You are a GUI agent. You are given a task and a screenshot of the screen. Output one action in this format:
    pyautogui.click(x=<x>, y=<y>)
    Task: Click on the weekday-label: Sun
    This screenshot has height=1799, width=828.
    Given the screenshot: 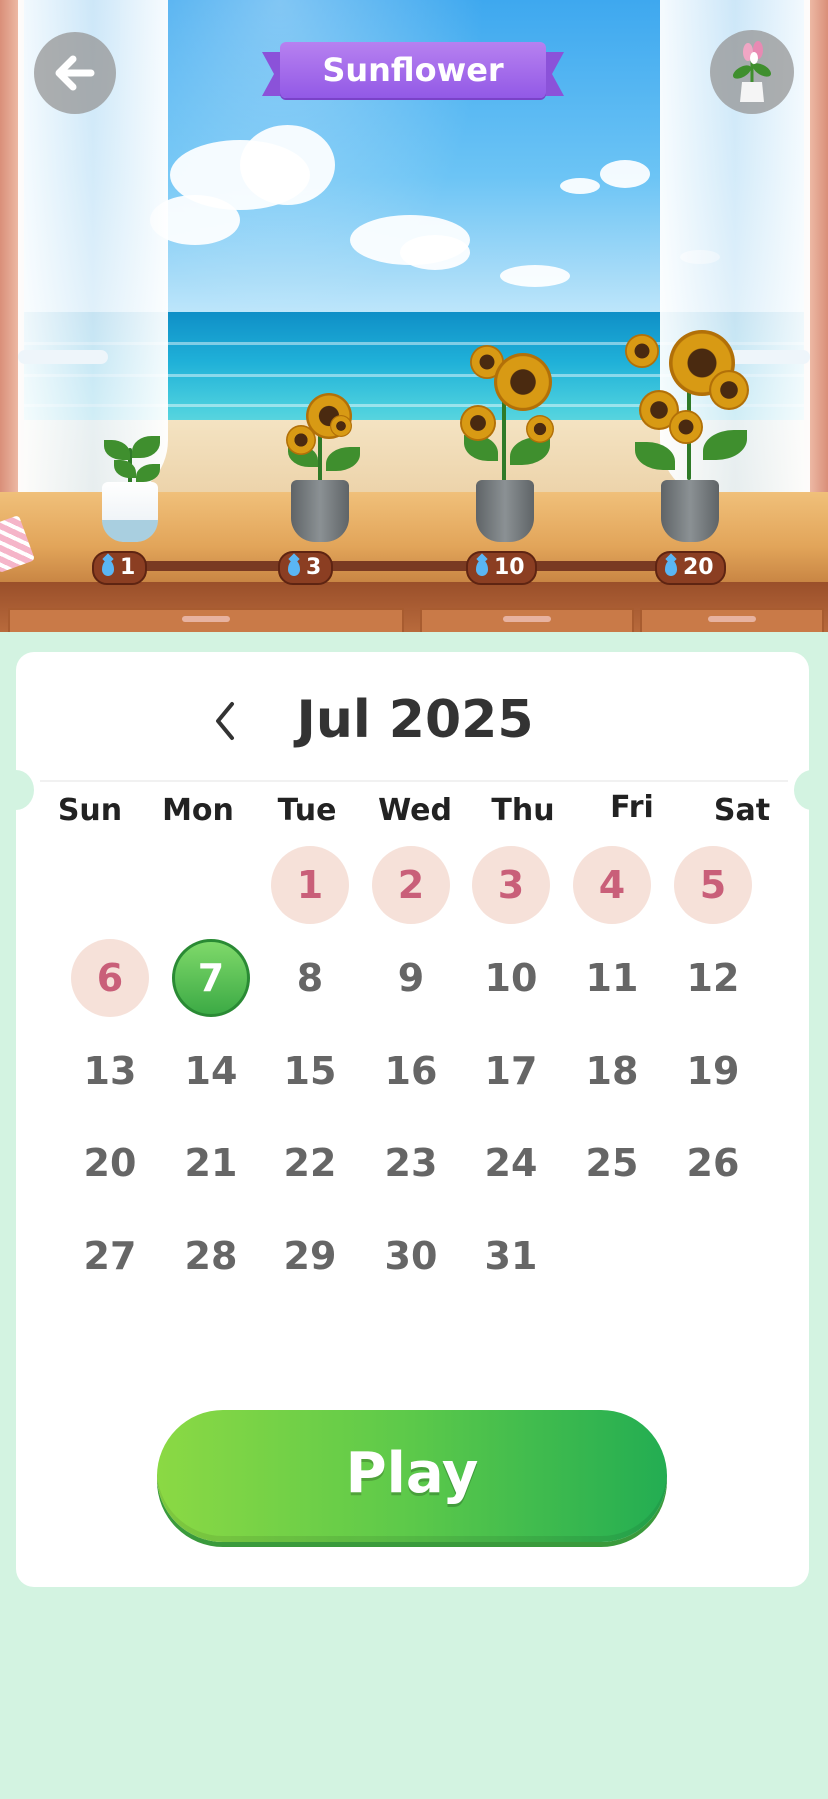 What is the action you would take?
    pyautogui.click(x=90, y=810)
    